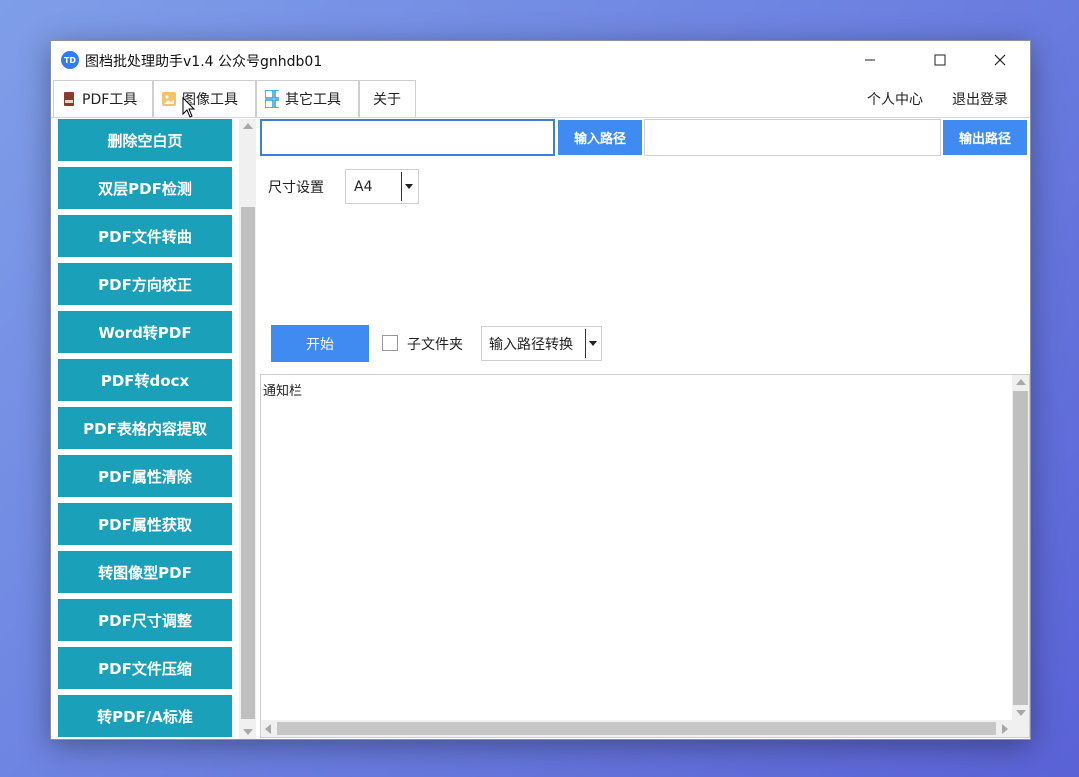 This screenshot has width=1079, height=777. I want to click on scroll-left-arrow-icon, so click(268, 729).